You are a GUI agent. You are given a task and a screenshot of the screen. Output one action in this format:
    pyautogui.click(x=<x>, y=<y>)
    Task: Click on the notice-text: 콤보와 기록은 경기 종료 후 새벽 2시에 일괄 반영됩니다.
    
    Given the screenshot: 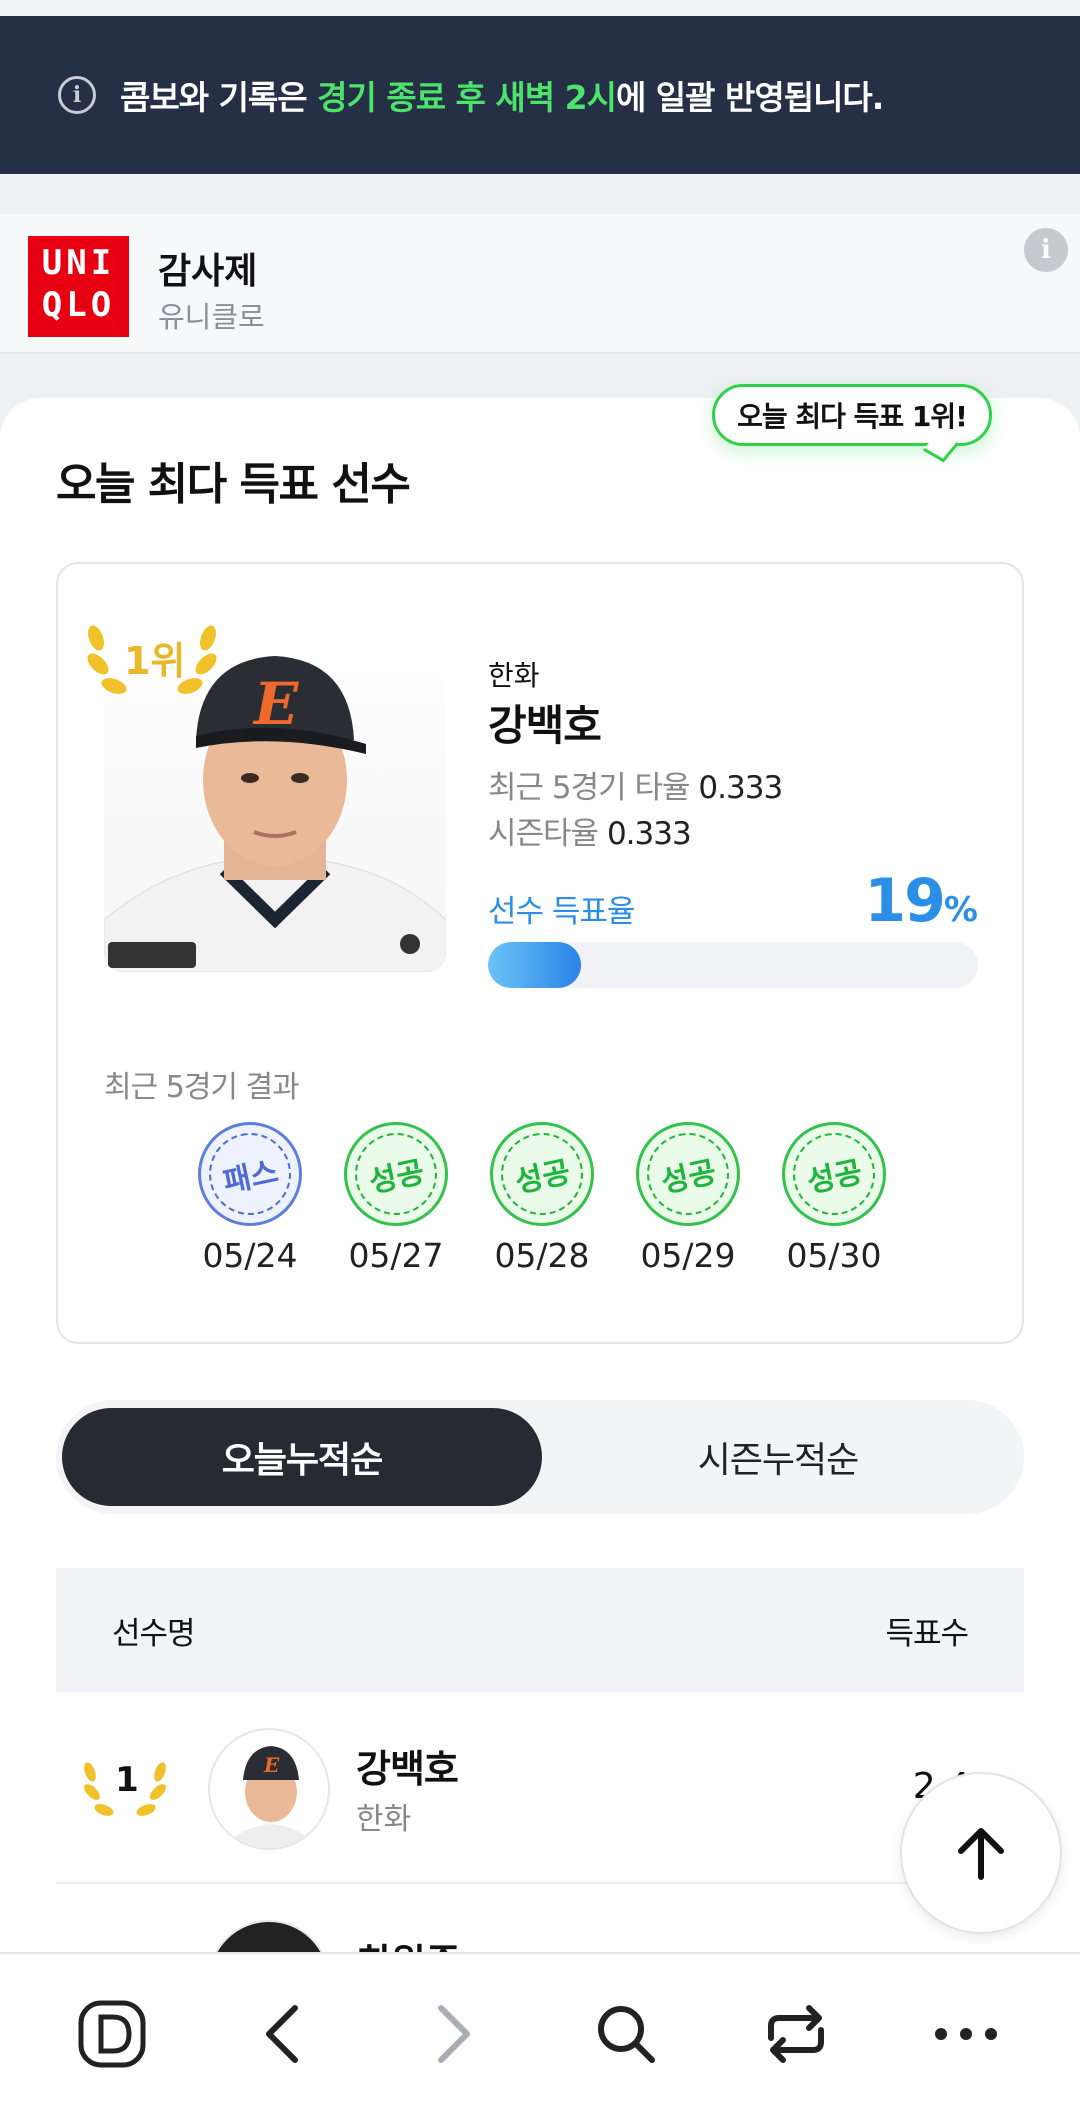 What is the action you would take?
    pyautogui.click(x=502, y=95)
    